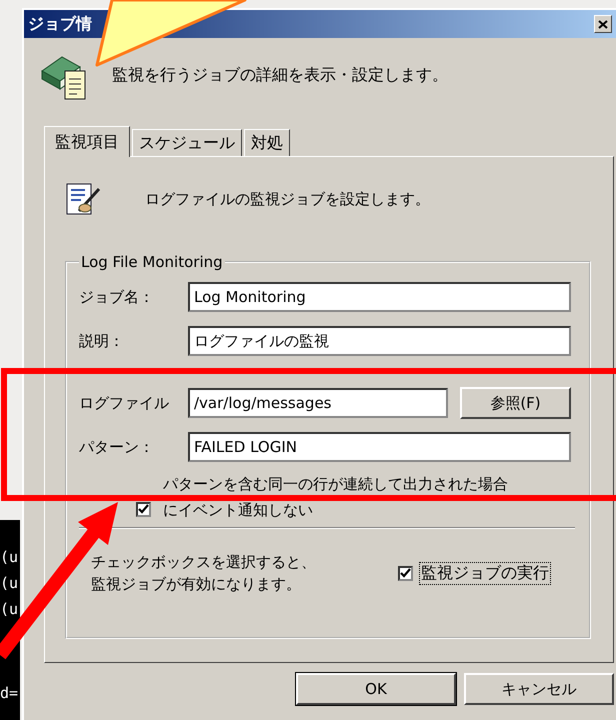 This screenshot has width=616, height=720. I want to click on close-button, so click(603, 24).